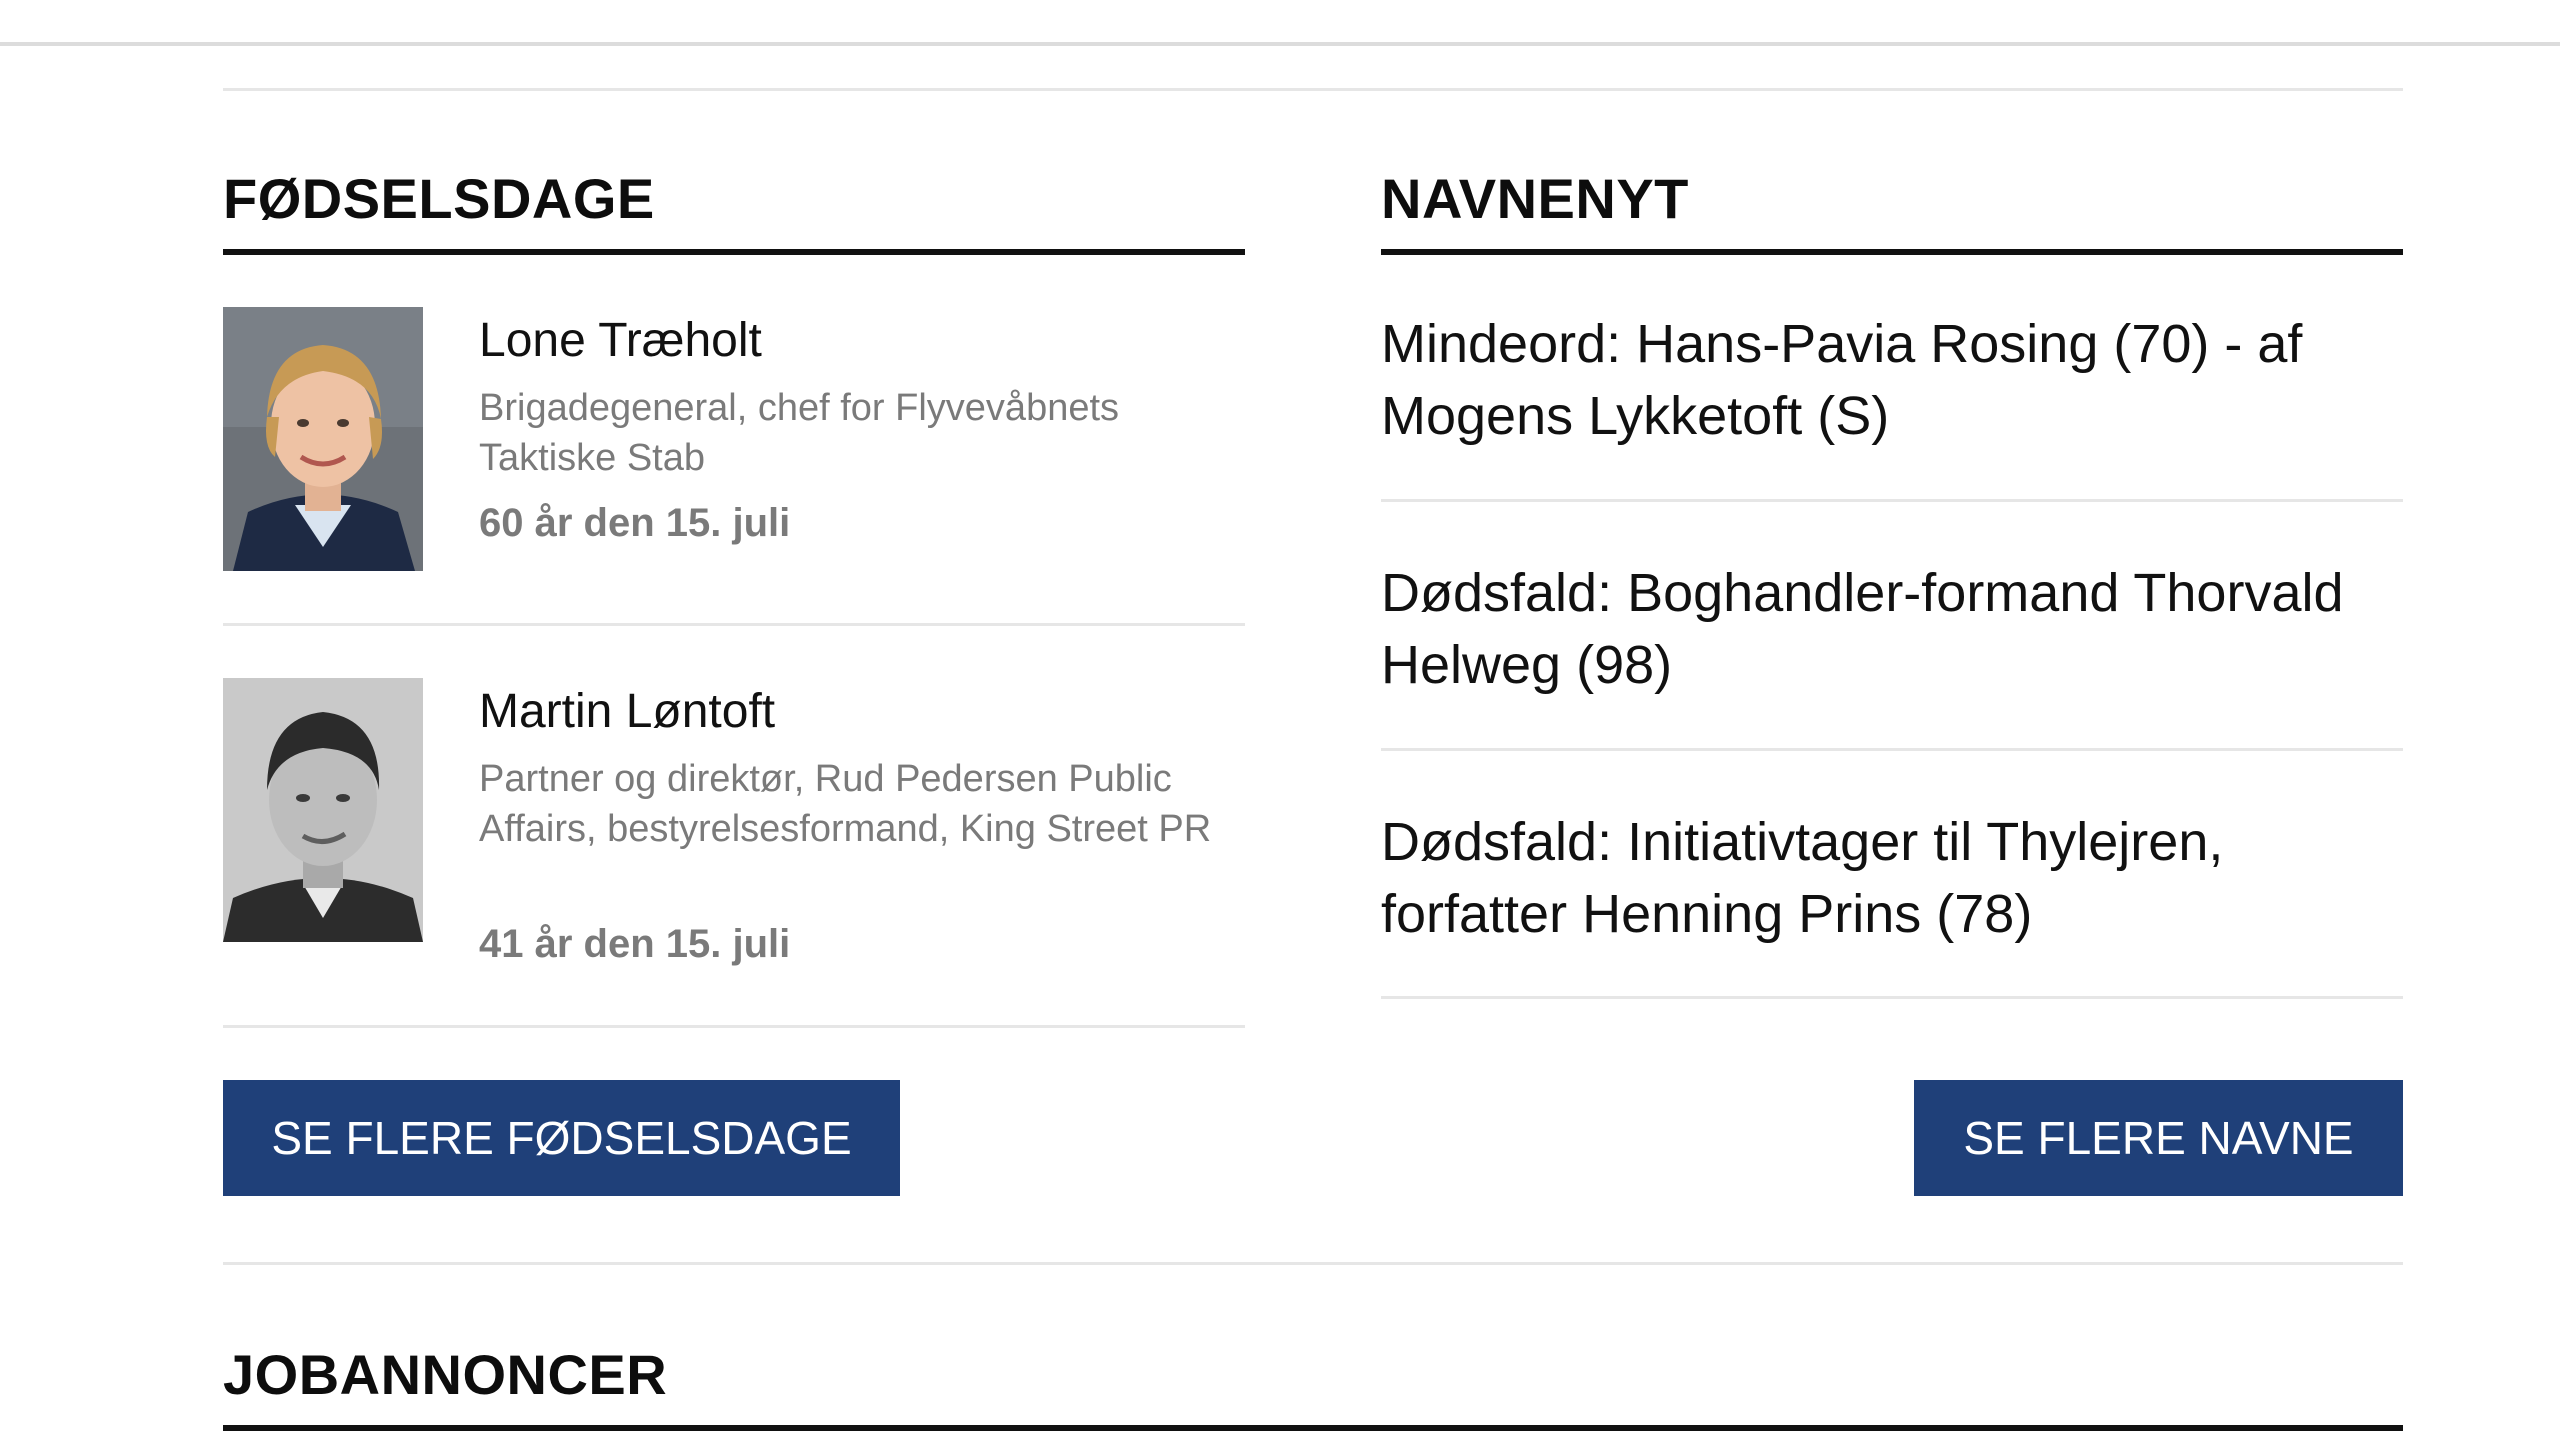 The height and width of the screenshot is (1443, 2560). What do you see at coordinates (1313, 1263) in the screenshot?
I see `jobs-divider` at bounding box center [1313, 1263].